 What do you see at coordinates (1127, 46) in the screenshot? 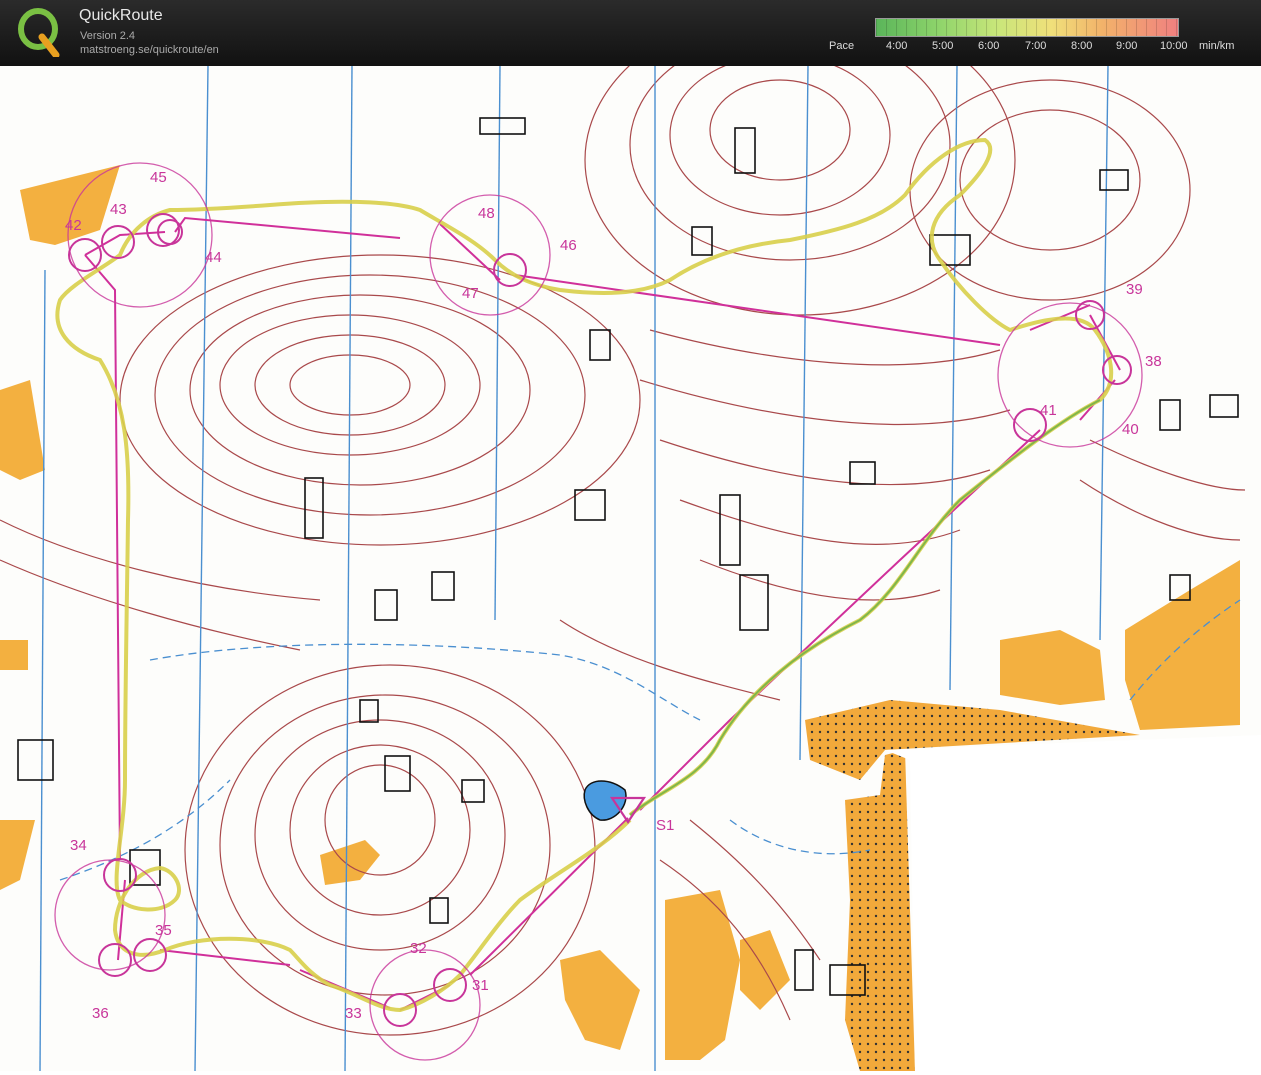
I see `pace-tick: 9:00` at bounding box center [1127, 46].